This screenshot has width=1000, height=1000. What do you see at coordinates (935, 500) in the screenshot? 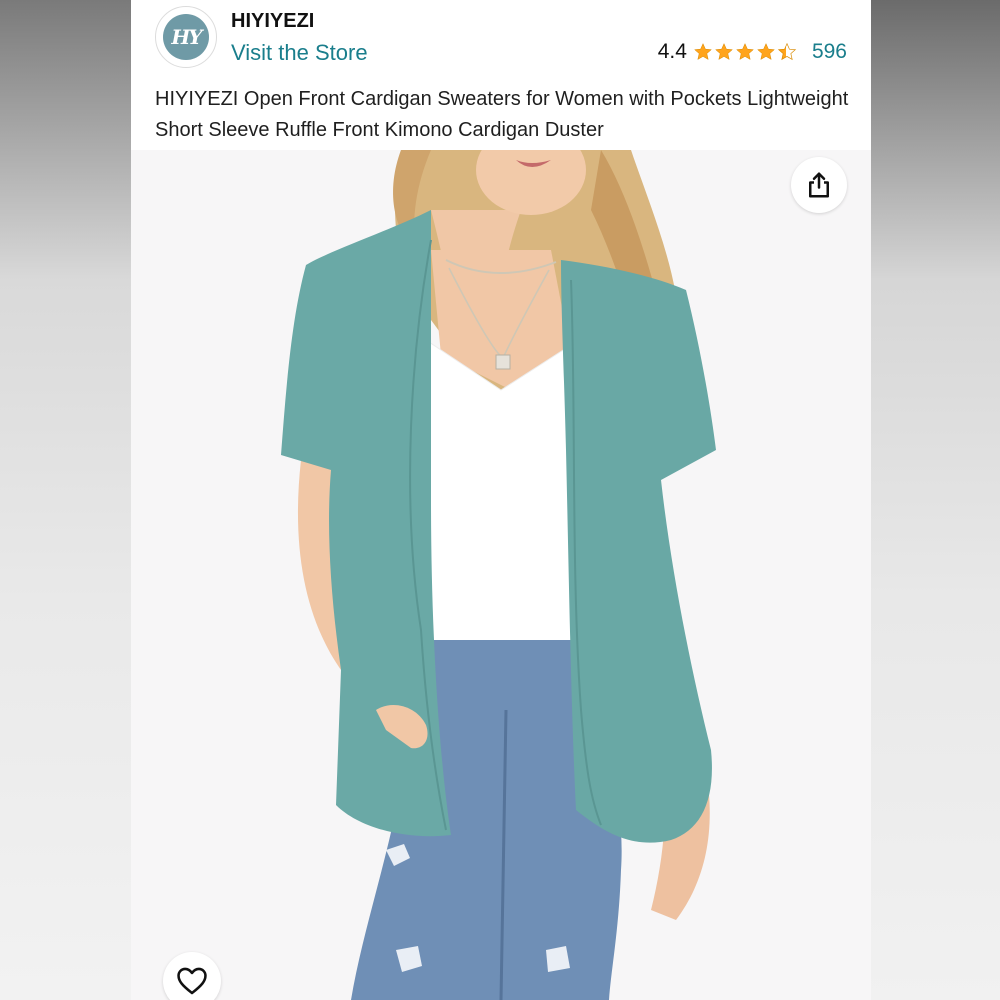
I see `right-backdrop` at bounding box center [935, 500].